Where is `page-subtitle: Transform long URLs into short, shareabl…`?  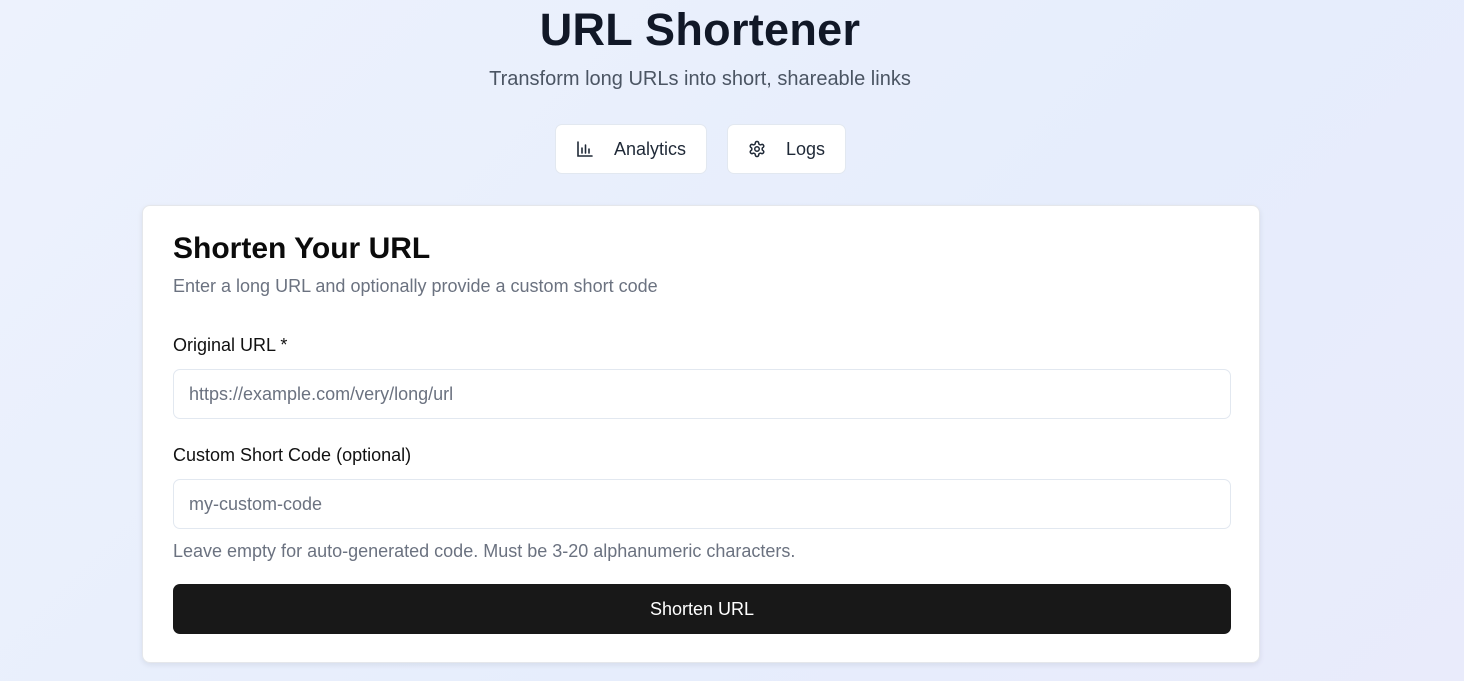 page-subtitle: Transform long URLs into short, shareabl… is located at coordinates (700, 79).